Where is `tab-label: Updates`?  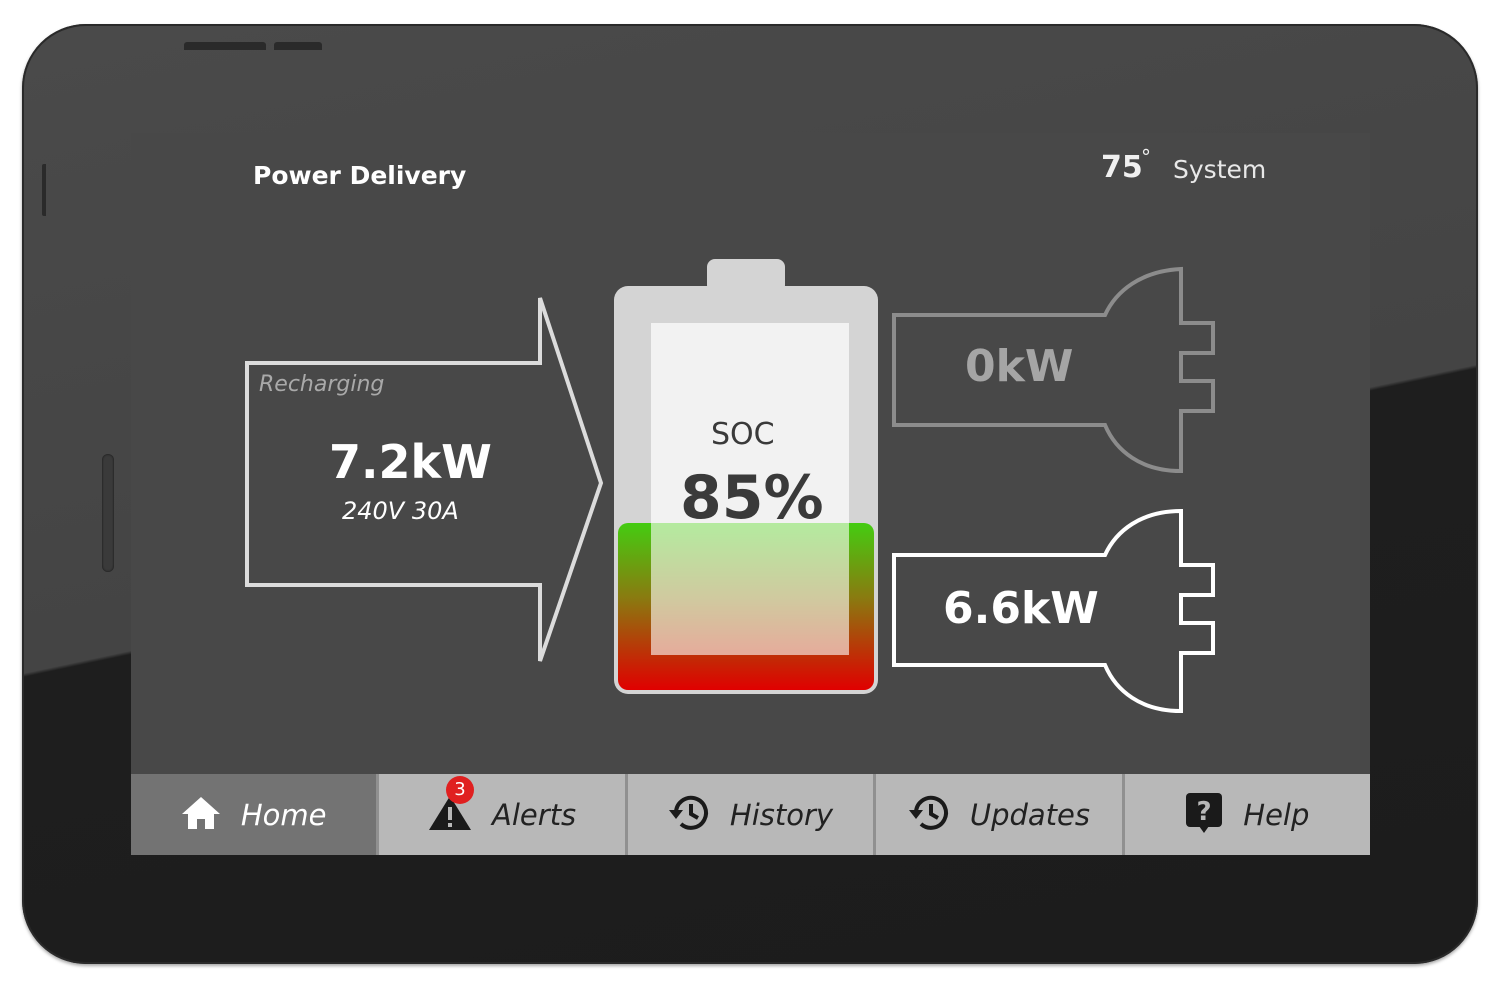
tab-label: Updates is located at coordinates (1029, 814).